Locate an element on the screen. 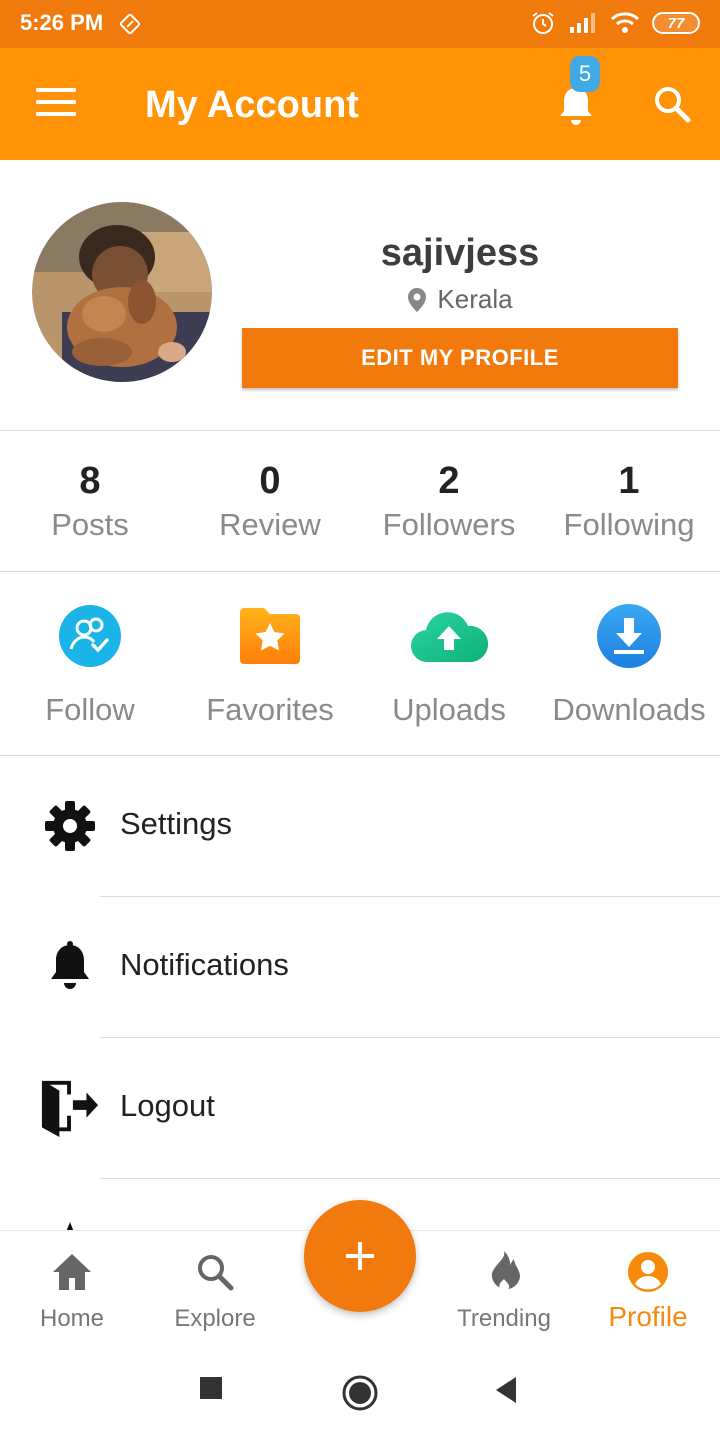 The width and height of the screenshot is (720, 1440). app-bar: My Account 5 is located at coordinates (360, 104).